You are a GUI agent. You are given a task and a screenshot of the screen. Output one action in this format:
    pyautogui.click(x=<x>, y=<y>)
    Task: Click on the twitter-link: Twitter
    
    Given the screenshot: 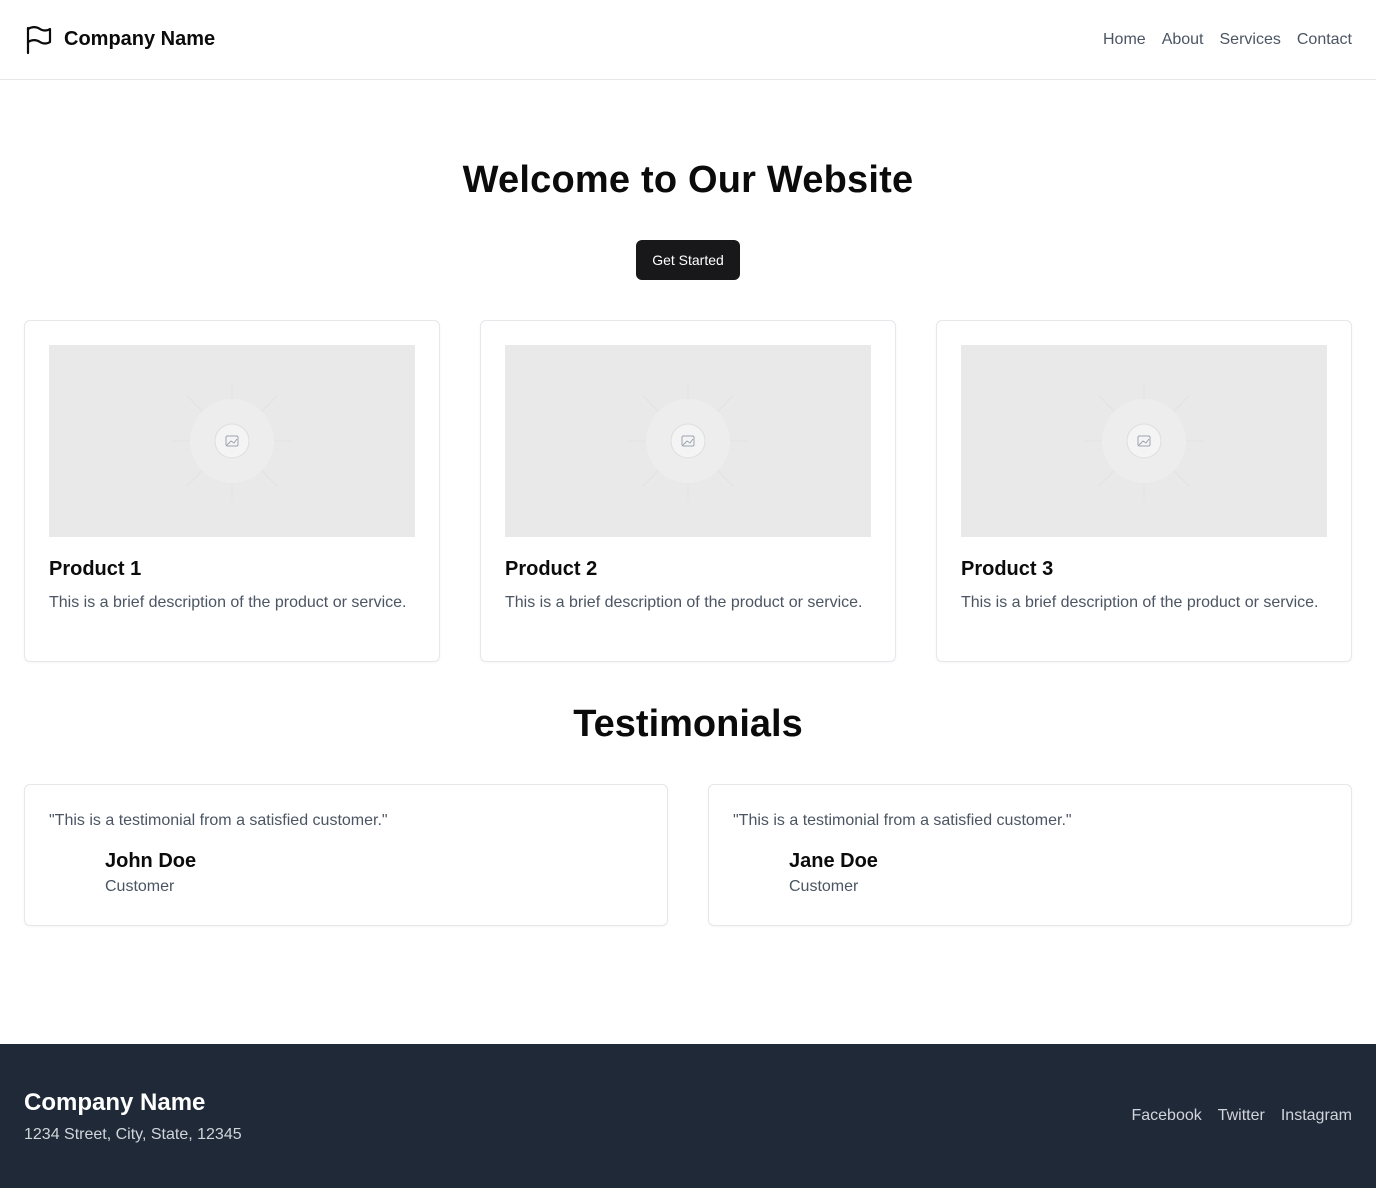 What is the action you would take?
    pyautogui.click(x=1241, y=1116)
    